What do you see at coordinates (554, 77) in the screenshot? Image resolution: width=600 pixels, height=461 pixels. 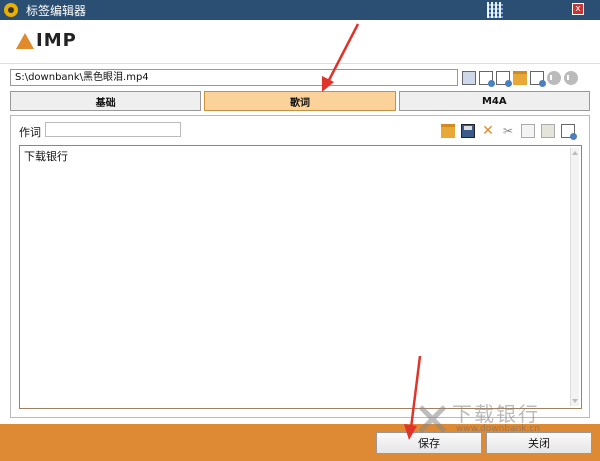 I see `previous-file-icon` at bounding box center [554, 77].